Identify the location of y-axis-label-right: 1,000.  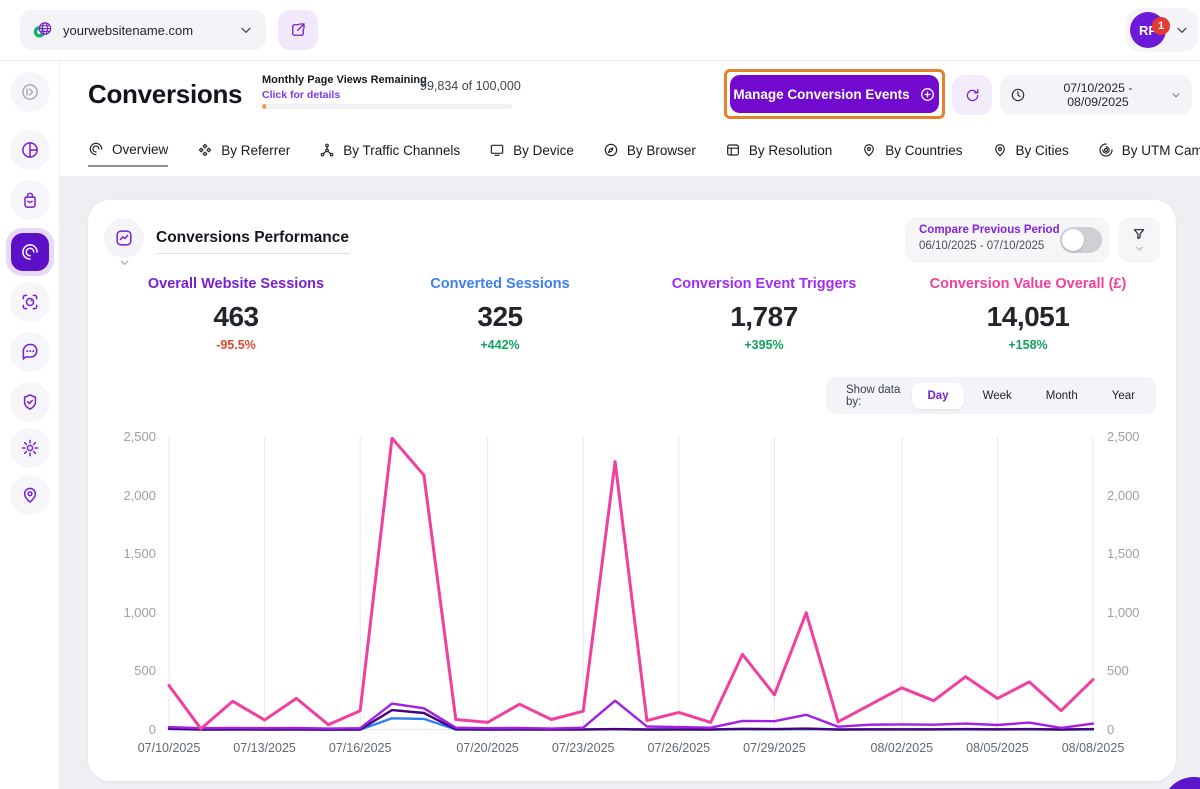
(1123, 612).